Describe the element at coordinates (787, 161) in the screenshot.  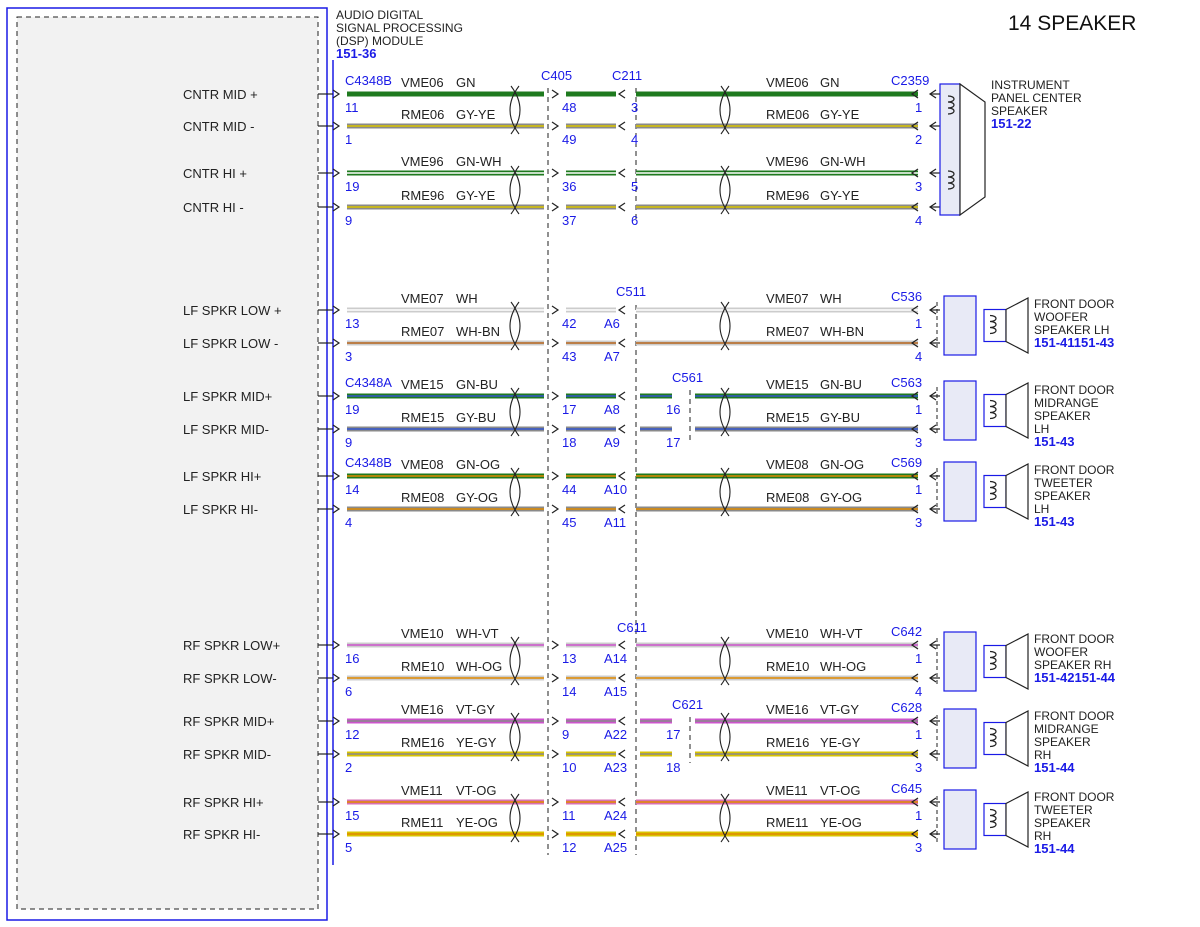
I see `wire-circuit: VME96` at that location.